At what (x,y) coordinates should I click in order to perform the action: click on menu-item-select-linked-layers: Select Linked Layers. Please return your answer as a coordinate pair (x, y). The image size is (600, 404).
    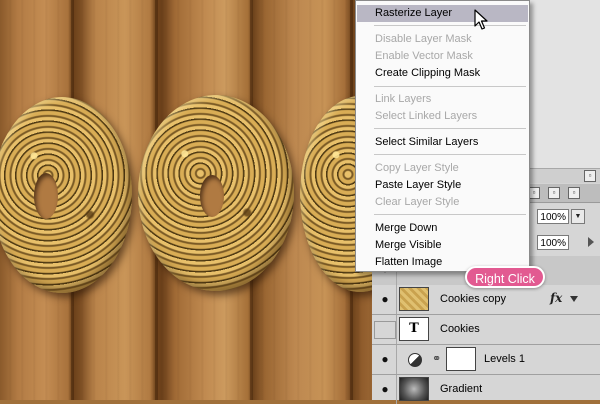
    Looking at the image, I should click on (442, 116).